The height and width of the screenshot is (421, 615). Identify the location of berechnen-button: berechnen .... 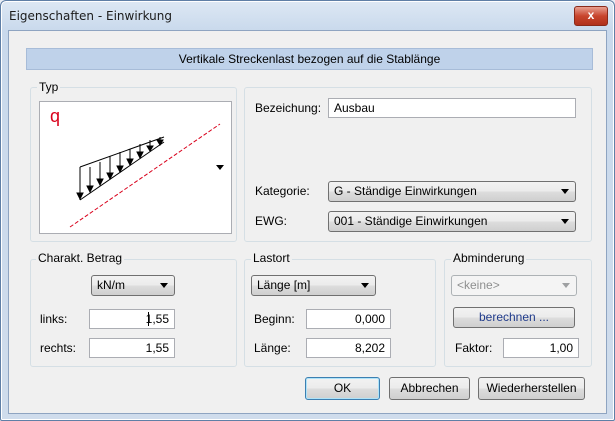
(514, 317).